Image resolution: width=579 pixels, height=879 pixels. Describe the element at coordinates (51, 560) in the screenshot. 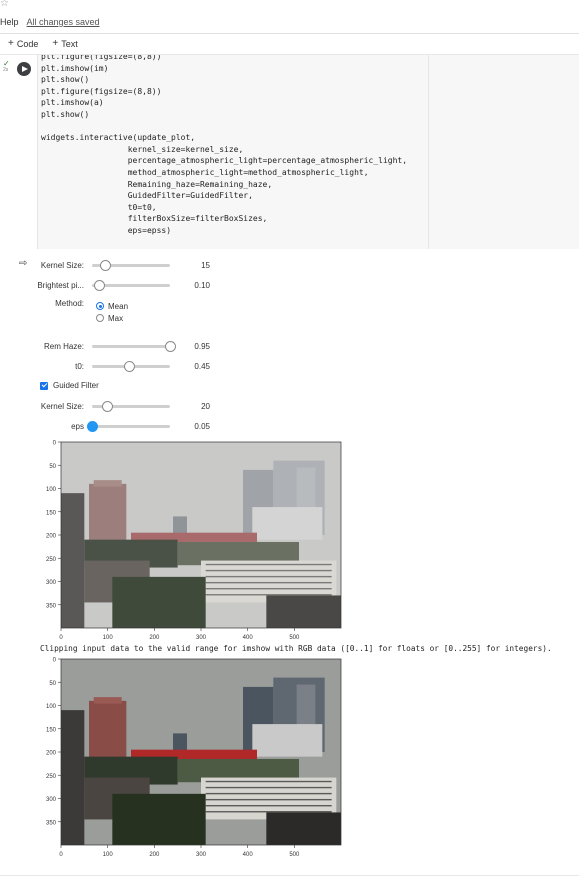

I see `y-tick-label: 250` at that location.